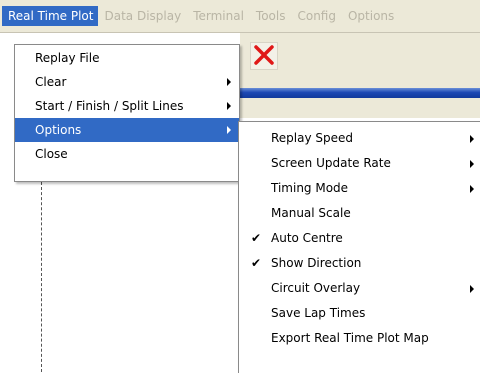  What do you see at coordinates (371, 16) in the screenshot?
I see `menu-options: Options` at bounding box center [371, 16].